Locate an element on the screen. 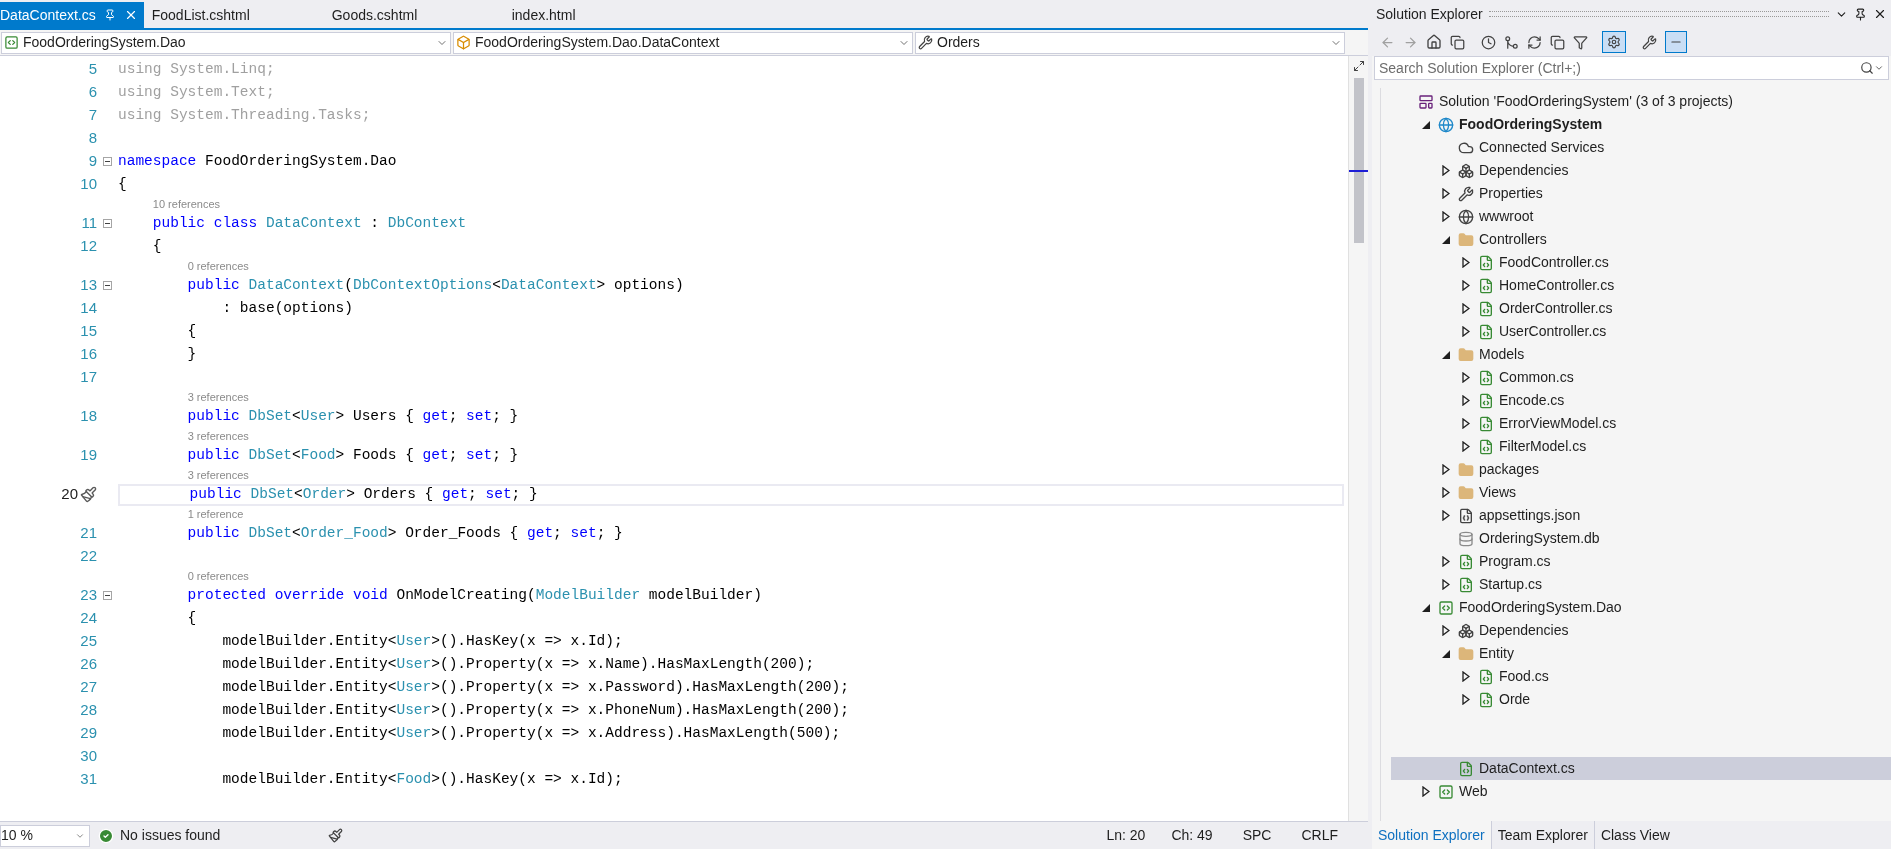 The image size is (1891, 849). tree-item: Common.cs is located at coordinates (1641, 377).